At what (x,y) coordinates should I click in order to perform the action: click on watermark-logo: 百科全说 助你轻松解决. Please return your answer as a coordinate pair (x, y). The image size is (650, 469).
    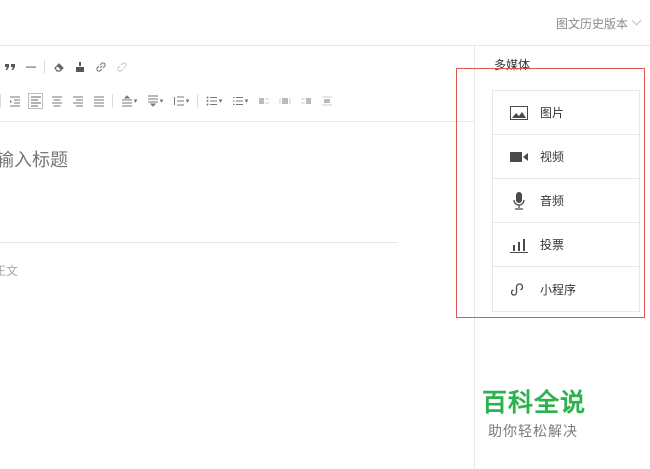
    Looking at the image, I should click on (557, 412).